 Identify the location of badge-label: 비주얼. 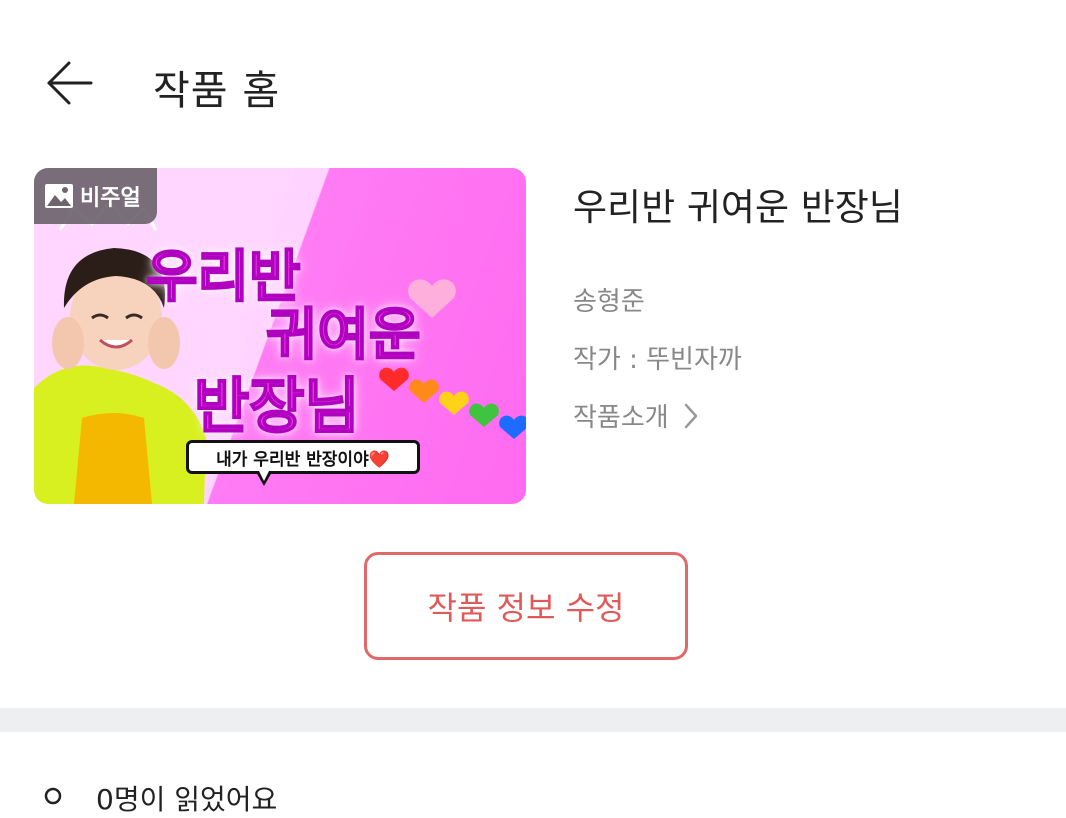
(110, 198).